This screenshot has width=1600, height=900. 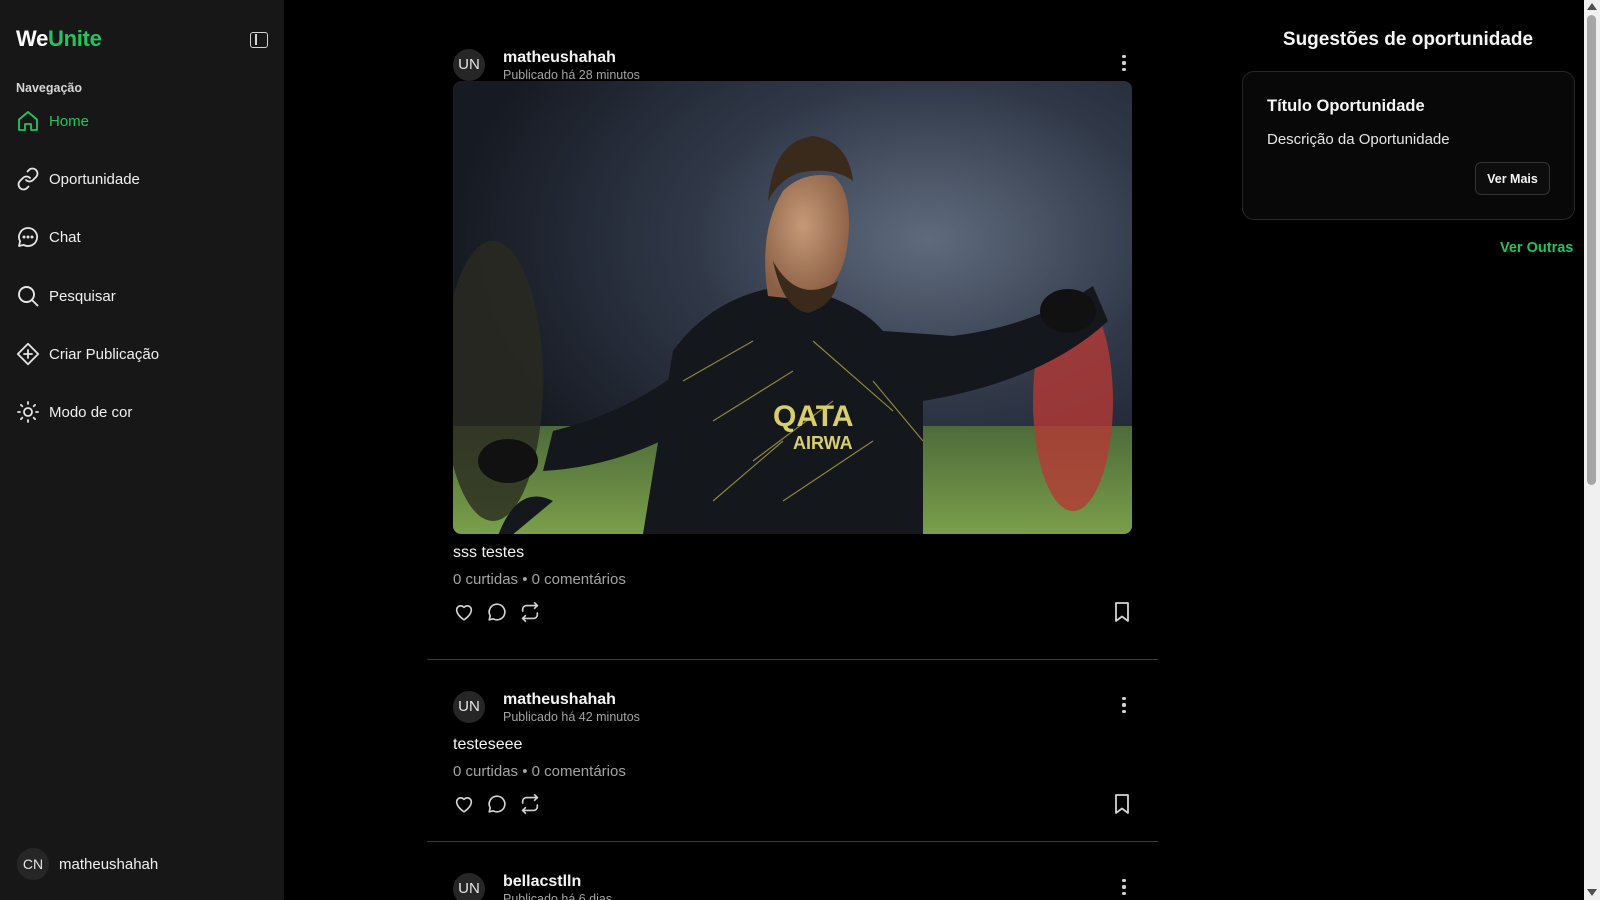 What do you see at coordinates (557, 881) in the screenshot?
I see `post-username: bellacstlln` at bounding box center [557, 881].